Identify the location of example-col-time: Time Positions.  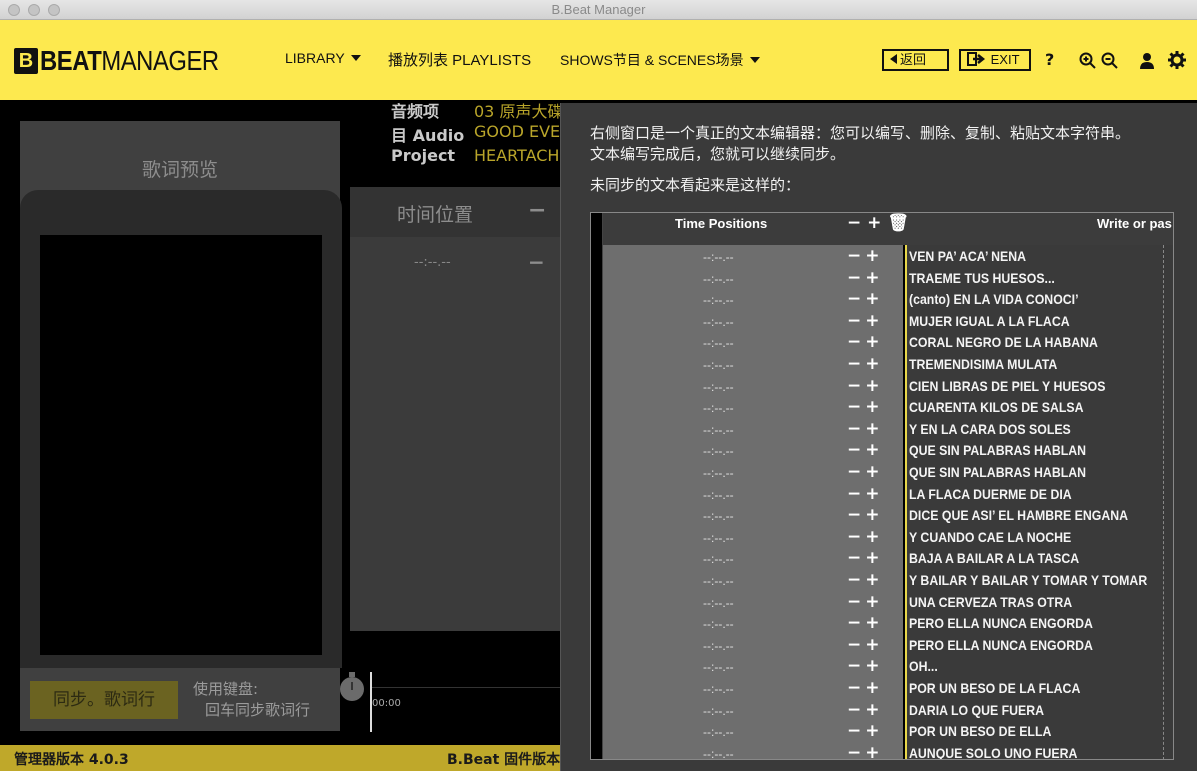
(721, 223).